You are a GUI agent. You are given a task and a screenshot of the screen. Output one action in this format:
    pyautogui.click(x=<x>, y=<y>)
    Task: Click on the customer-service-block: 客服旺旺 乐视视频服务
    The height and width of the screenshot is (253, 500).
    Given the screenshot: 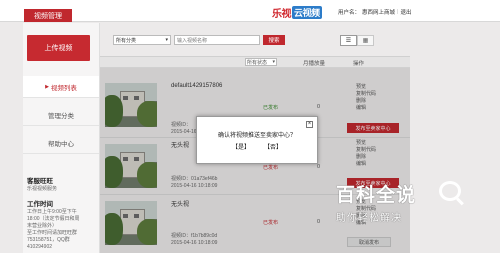 What is the action you would take?
    pyautogui.click(x=42, y=185)
    